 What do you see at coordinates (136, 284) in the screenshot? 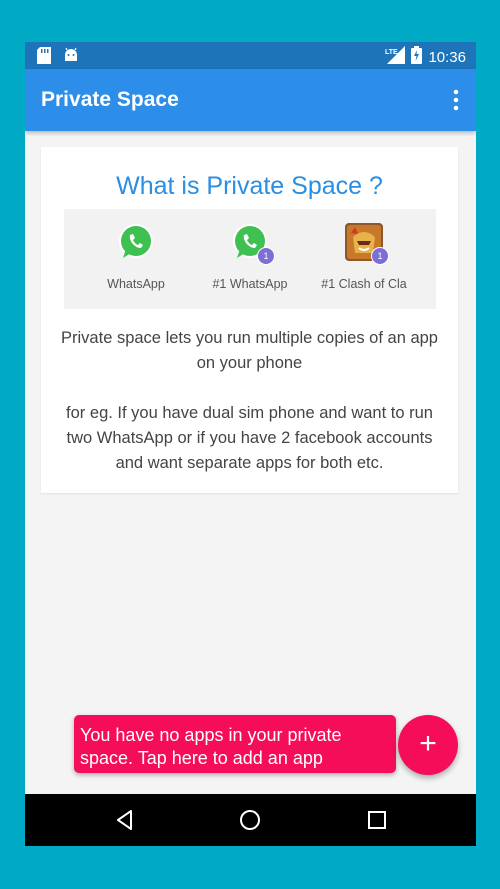
I see `app-label: WhatsApp` at bounding box center [136, 284].